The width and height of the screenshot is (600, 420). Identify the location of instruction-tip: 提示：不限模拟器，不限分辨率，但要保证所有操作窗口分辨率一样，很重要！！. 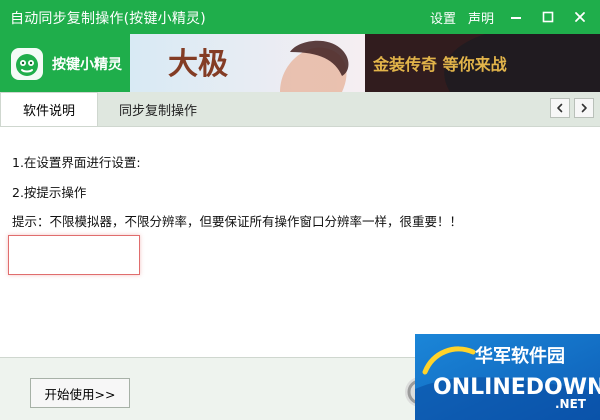
(237, 221).